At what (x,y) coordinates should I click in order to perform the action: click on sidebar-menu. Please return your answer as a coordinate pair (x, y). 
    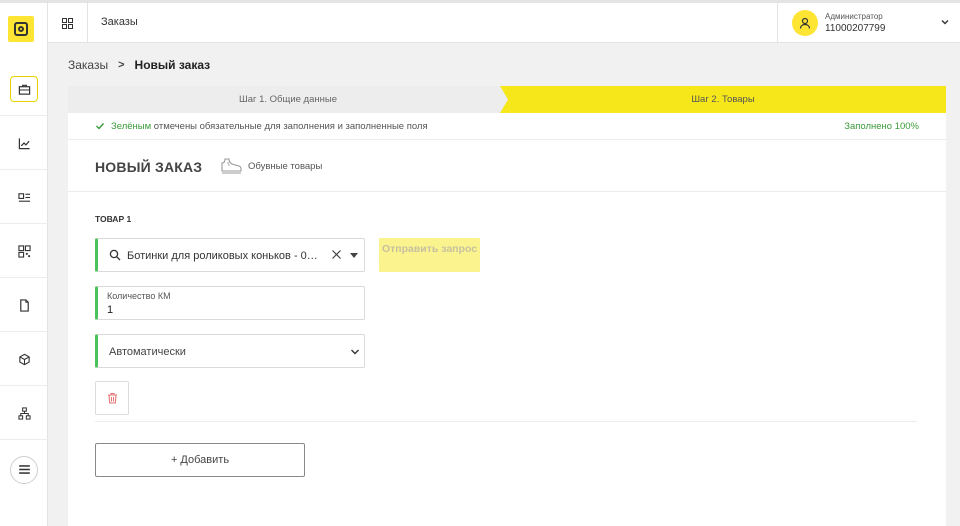
    Looking at the image, I should click on (24, 469).